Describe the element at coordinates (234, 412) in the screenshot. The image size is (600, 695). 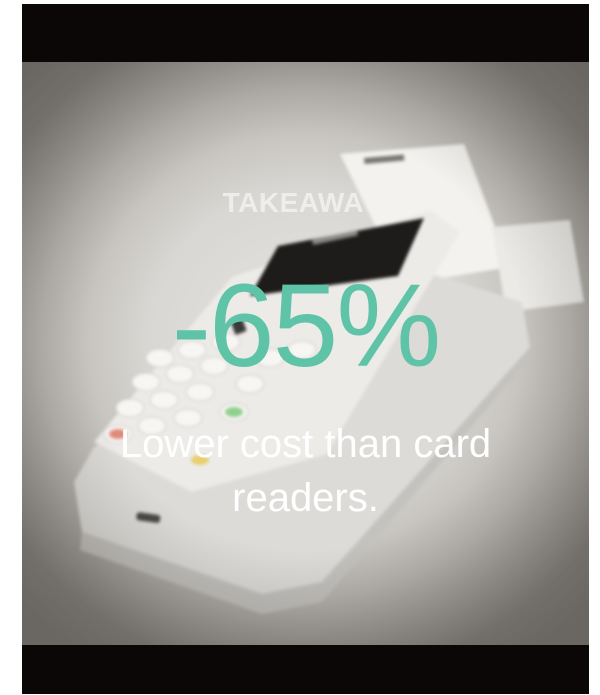
I see `confirm-key-mark` at that location.